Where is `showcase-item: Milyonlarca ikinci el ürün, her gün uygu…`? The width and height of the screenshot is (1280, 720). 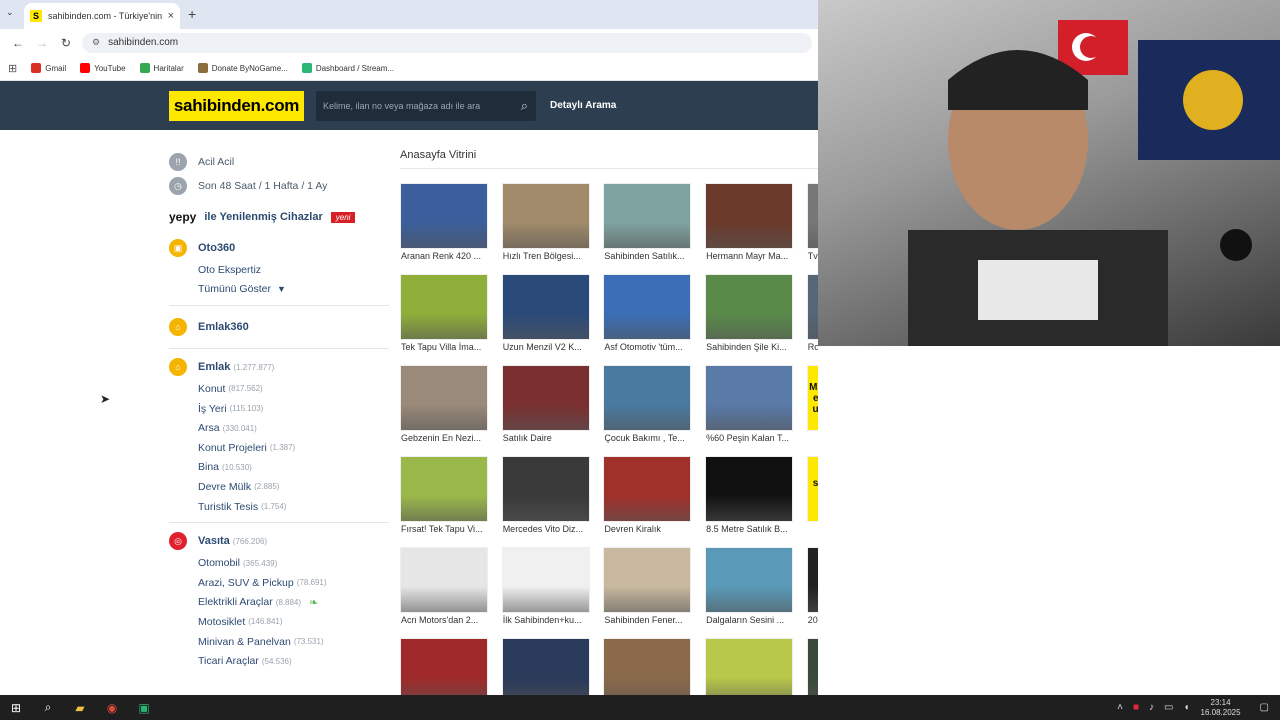 showcase-item: Milyonlarca ikinci el ürün, her gün uygu… is located at coordinates (812, 406).